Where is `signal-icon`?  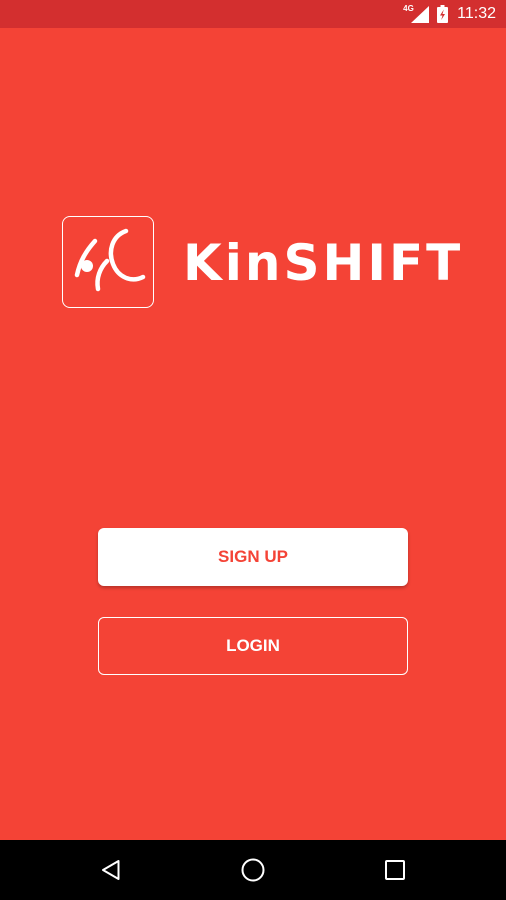 signal-icon is located at coordinates (420, 14).